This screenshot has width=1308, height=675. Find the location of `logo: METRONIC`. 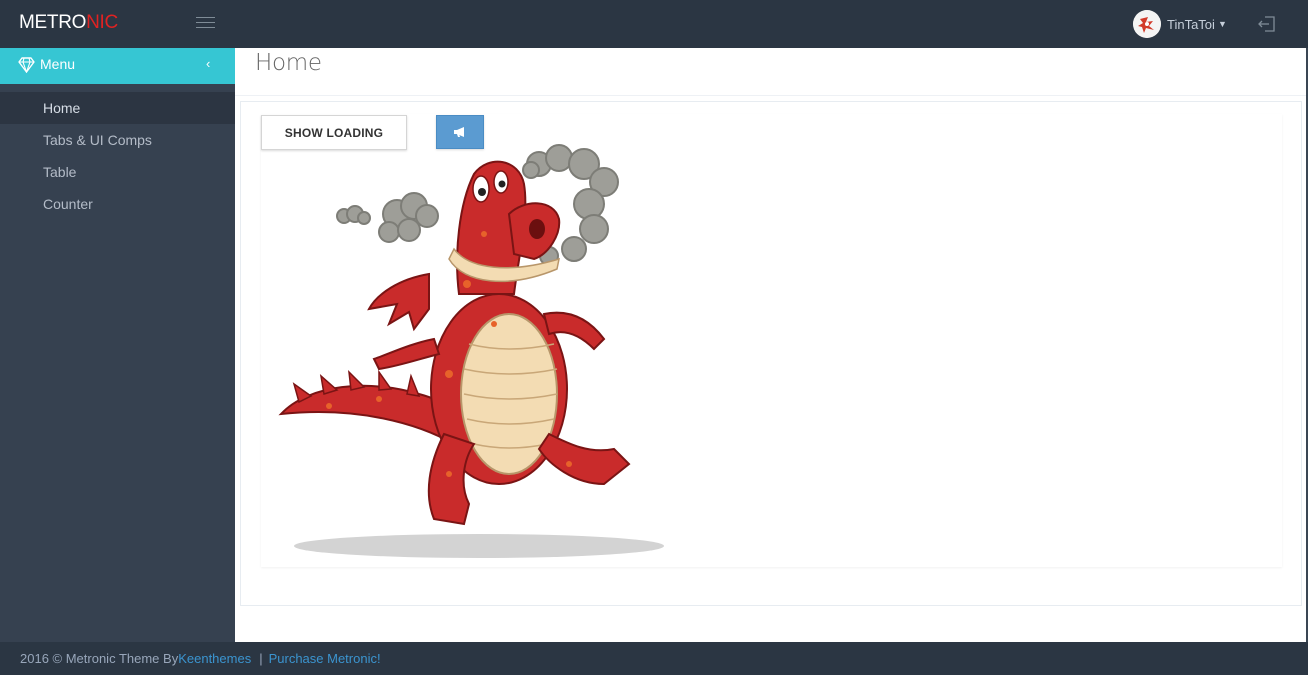

logo: METRONIC is located at coordinates (68, 23).